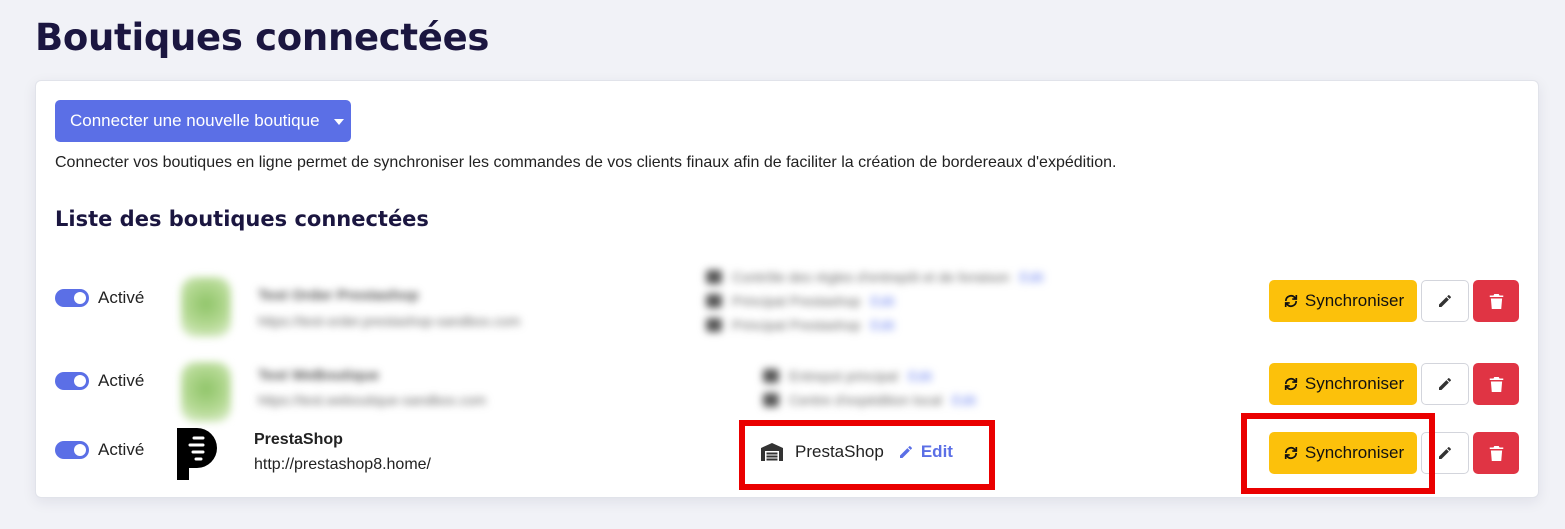 The width and height of the screenshot is (1565, 529). I want to click on chevron-down-icon, so click(338, 122).